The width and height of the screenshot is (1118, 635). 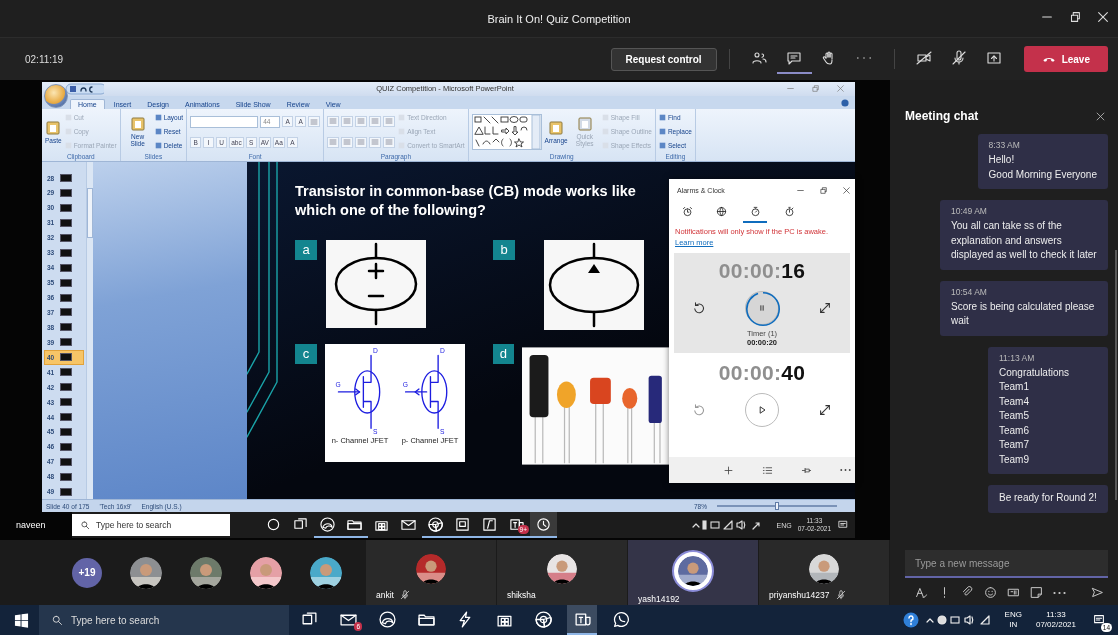 I want to click on format-icon, so click(x=921, y=592).